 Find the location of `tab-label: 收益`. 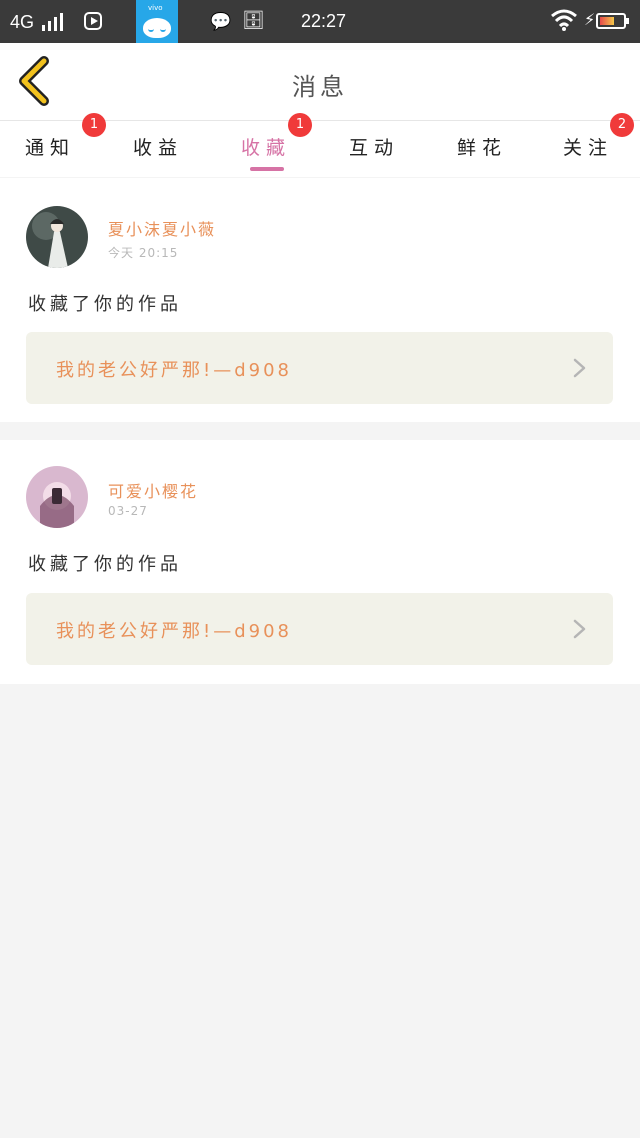

tab-label: 收益 is located at coordinates (157, 148).